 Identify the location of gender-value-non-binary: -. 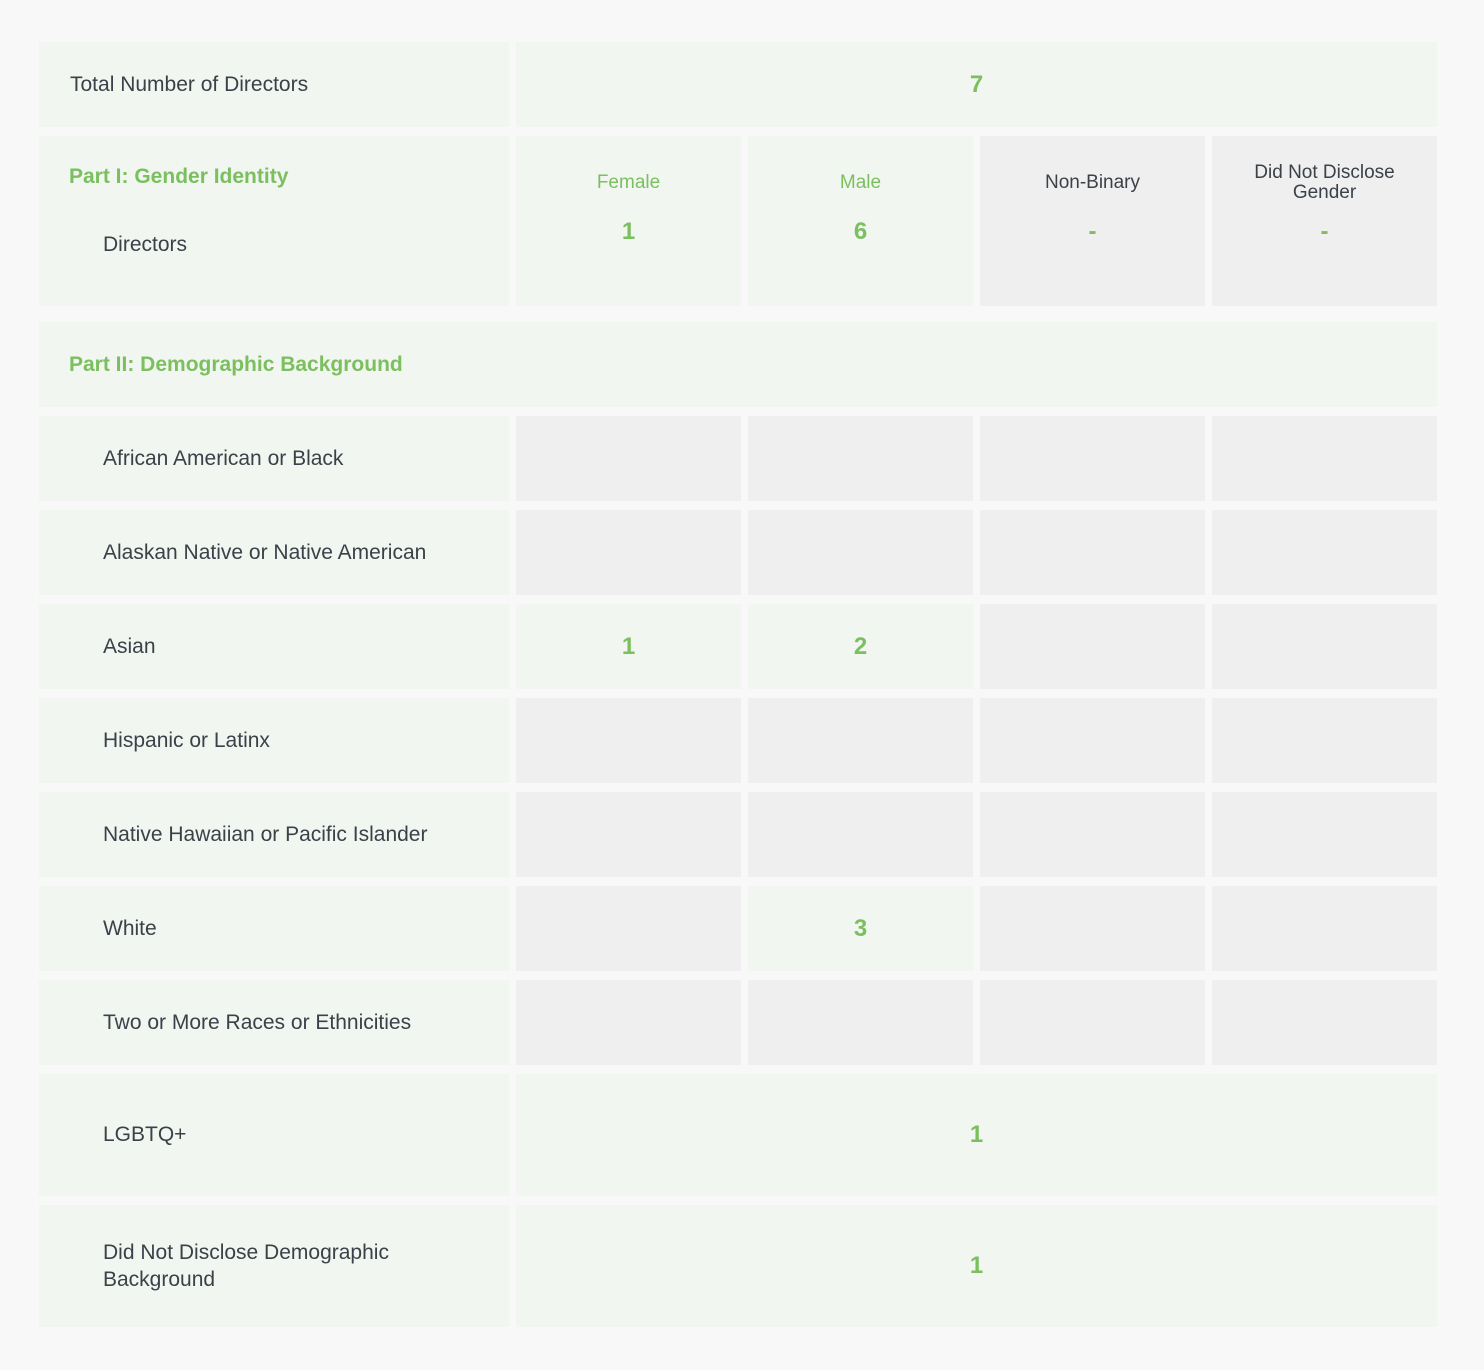
(1092, 231).